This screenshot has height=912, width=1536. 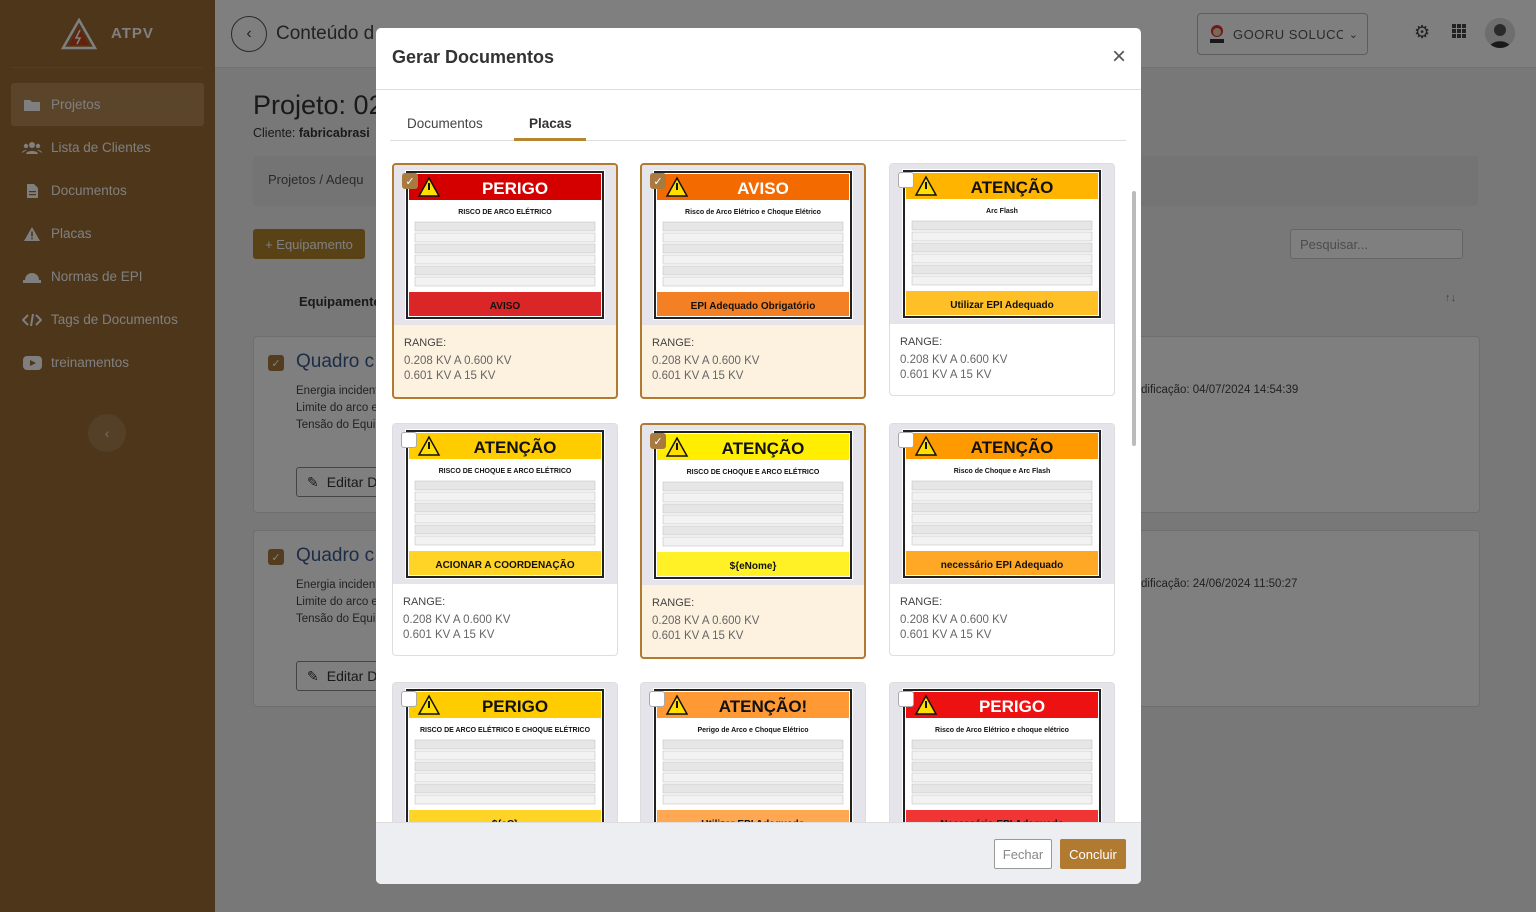 What do you see at coordinates (763, 706) in the screenshot?
I see `sign-header-text: ATENÇÃO!` at bounding box center [763, 706].